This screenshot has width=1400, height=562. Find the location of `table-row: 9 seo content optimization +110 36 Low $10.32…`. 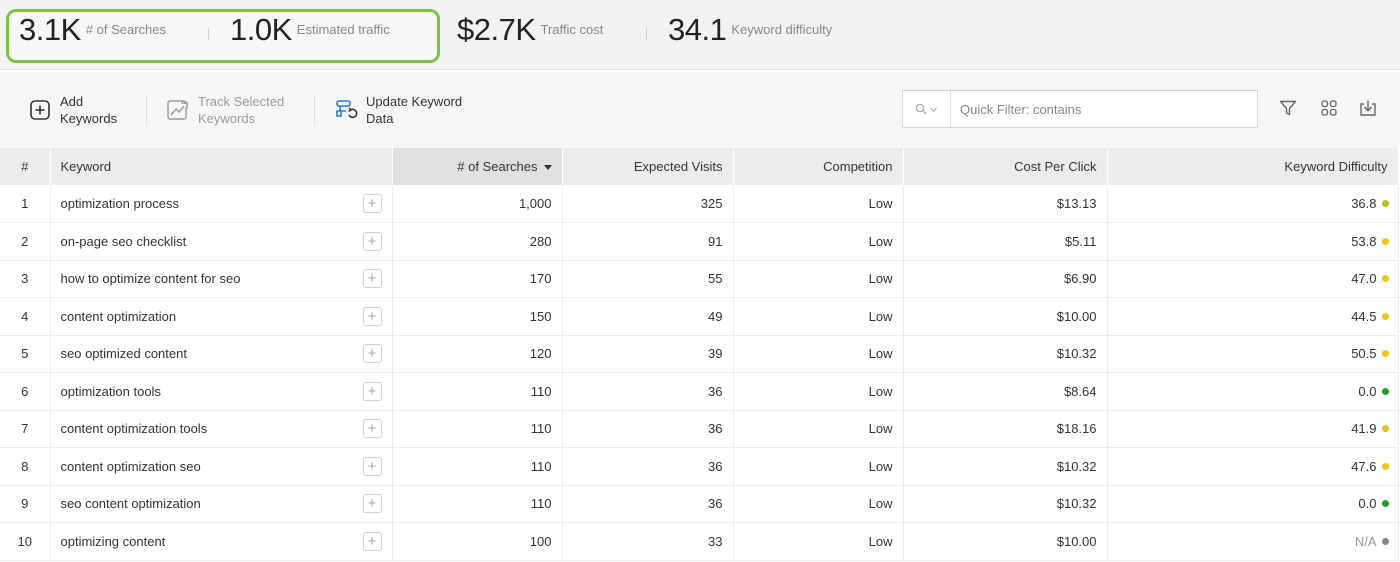

table-row: 9 seo content optimization +110 36 Low $10.32… is located at coordinates (699, 504).